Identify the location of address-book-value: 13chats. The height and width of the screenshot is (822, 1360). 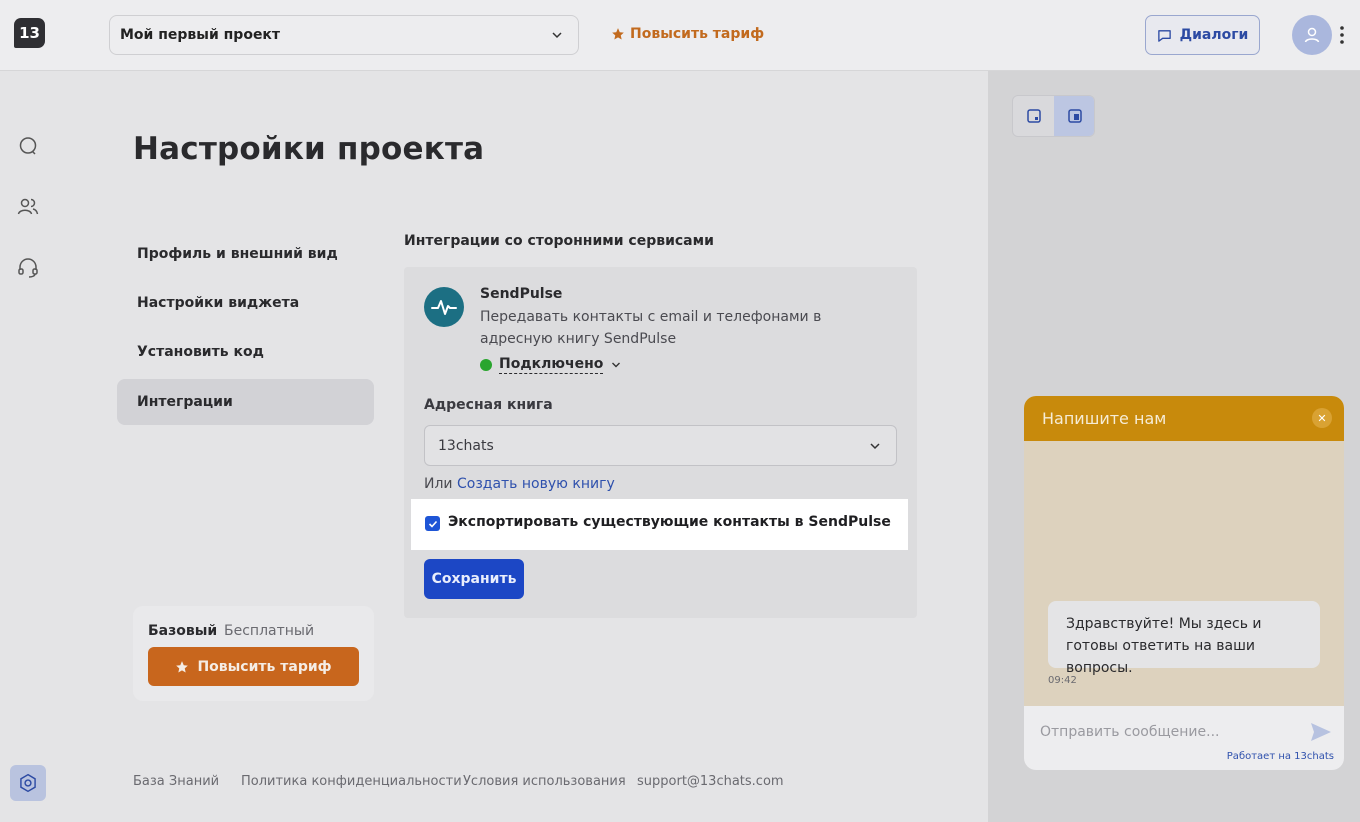
(466, 445).